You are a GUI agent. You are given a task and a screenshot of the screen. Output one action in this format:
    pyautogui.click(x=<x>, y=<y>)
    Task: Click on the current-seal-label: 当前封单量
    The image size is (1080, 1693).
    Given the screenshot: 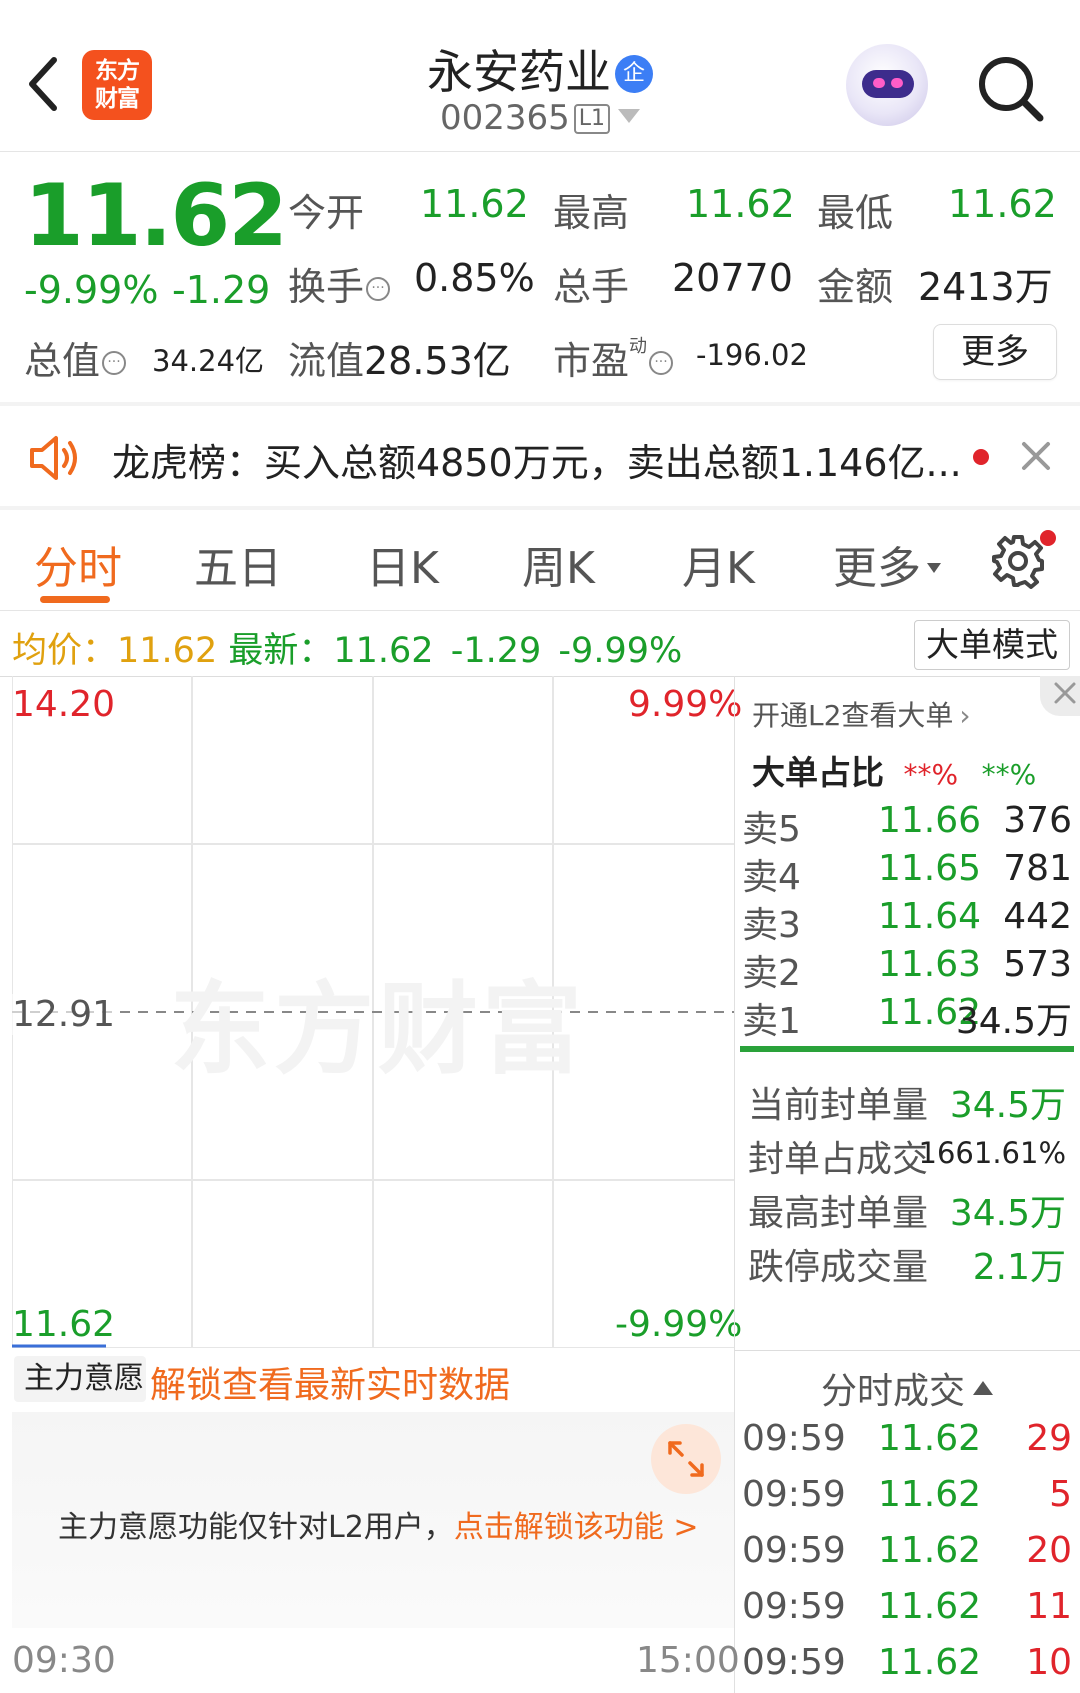 What is the action you would take?
    pyautogui.click(x=838, y=1105)
    